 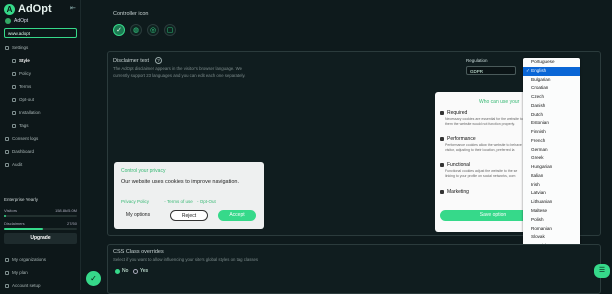 I want to click on language-option: Finnish, so click(x=551, y=132).